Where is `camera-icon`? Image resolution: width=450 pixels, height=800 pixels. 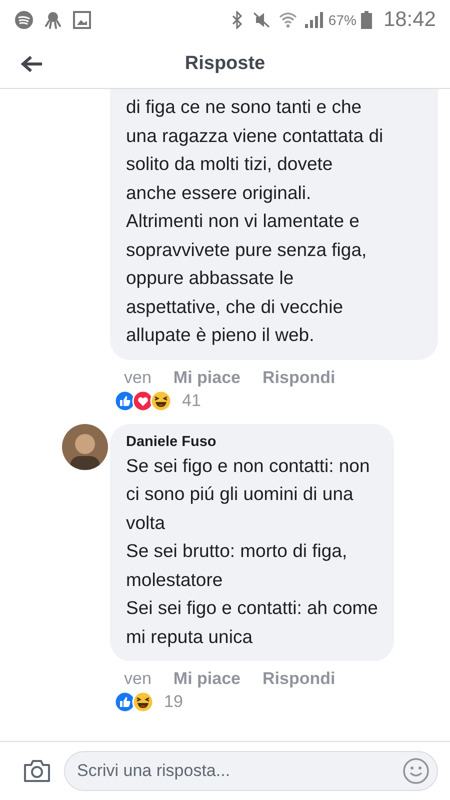
camera-icon is located at coordinates (37, 771).